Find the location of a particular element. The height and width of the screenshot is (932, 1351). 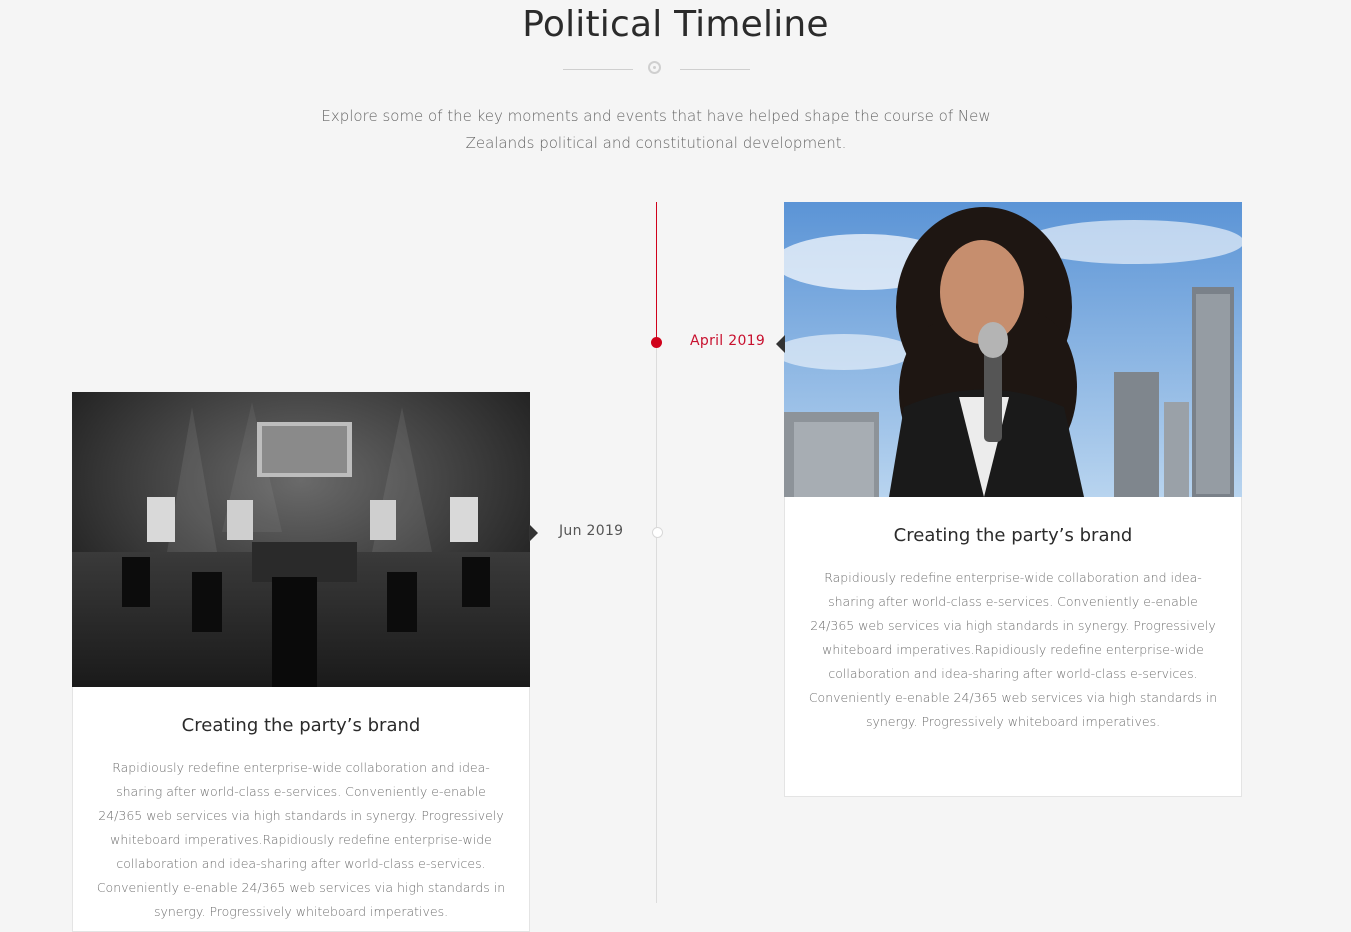

timeline-node-active is located at coordinates (656, 342).